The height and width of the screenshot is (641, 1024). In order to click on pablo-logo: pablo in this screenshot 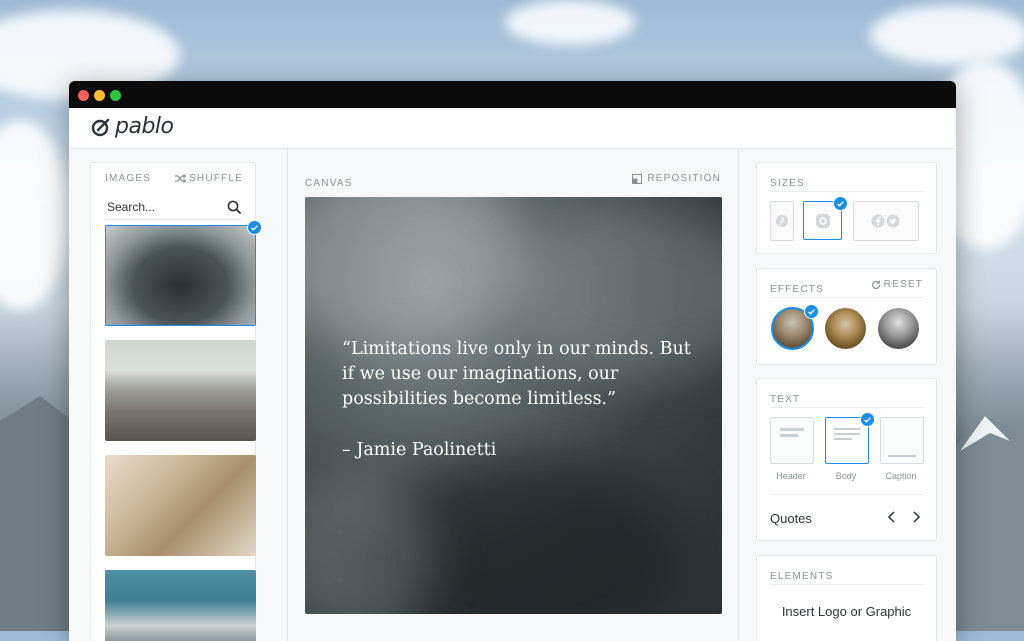, I will do `click(132, 126)`.